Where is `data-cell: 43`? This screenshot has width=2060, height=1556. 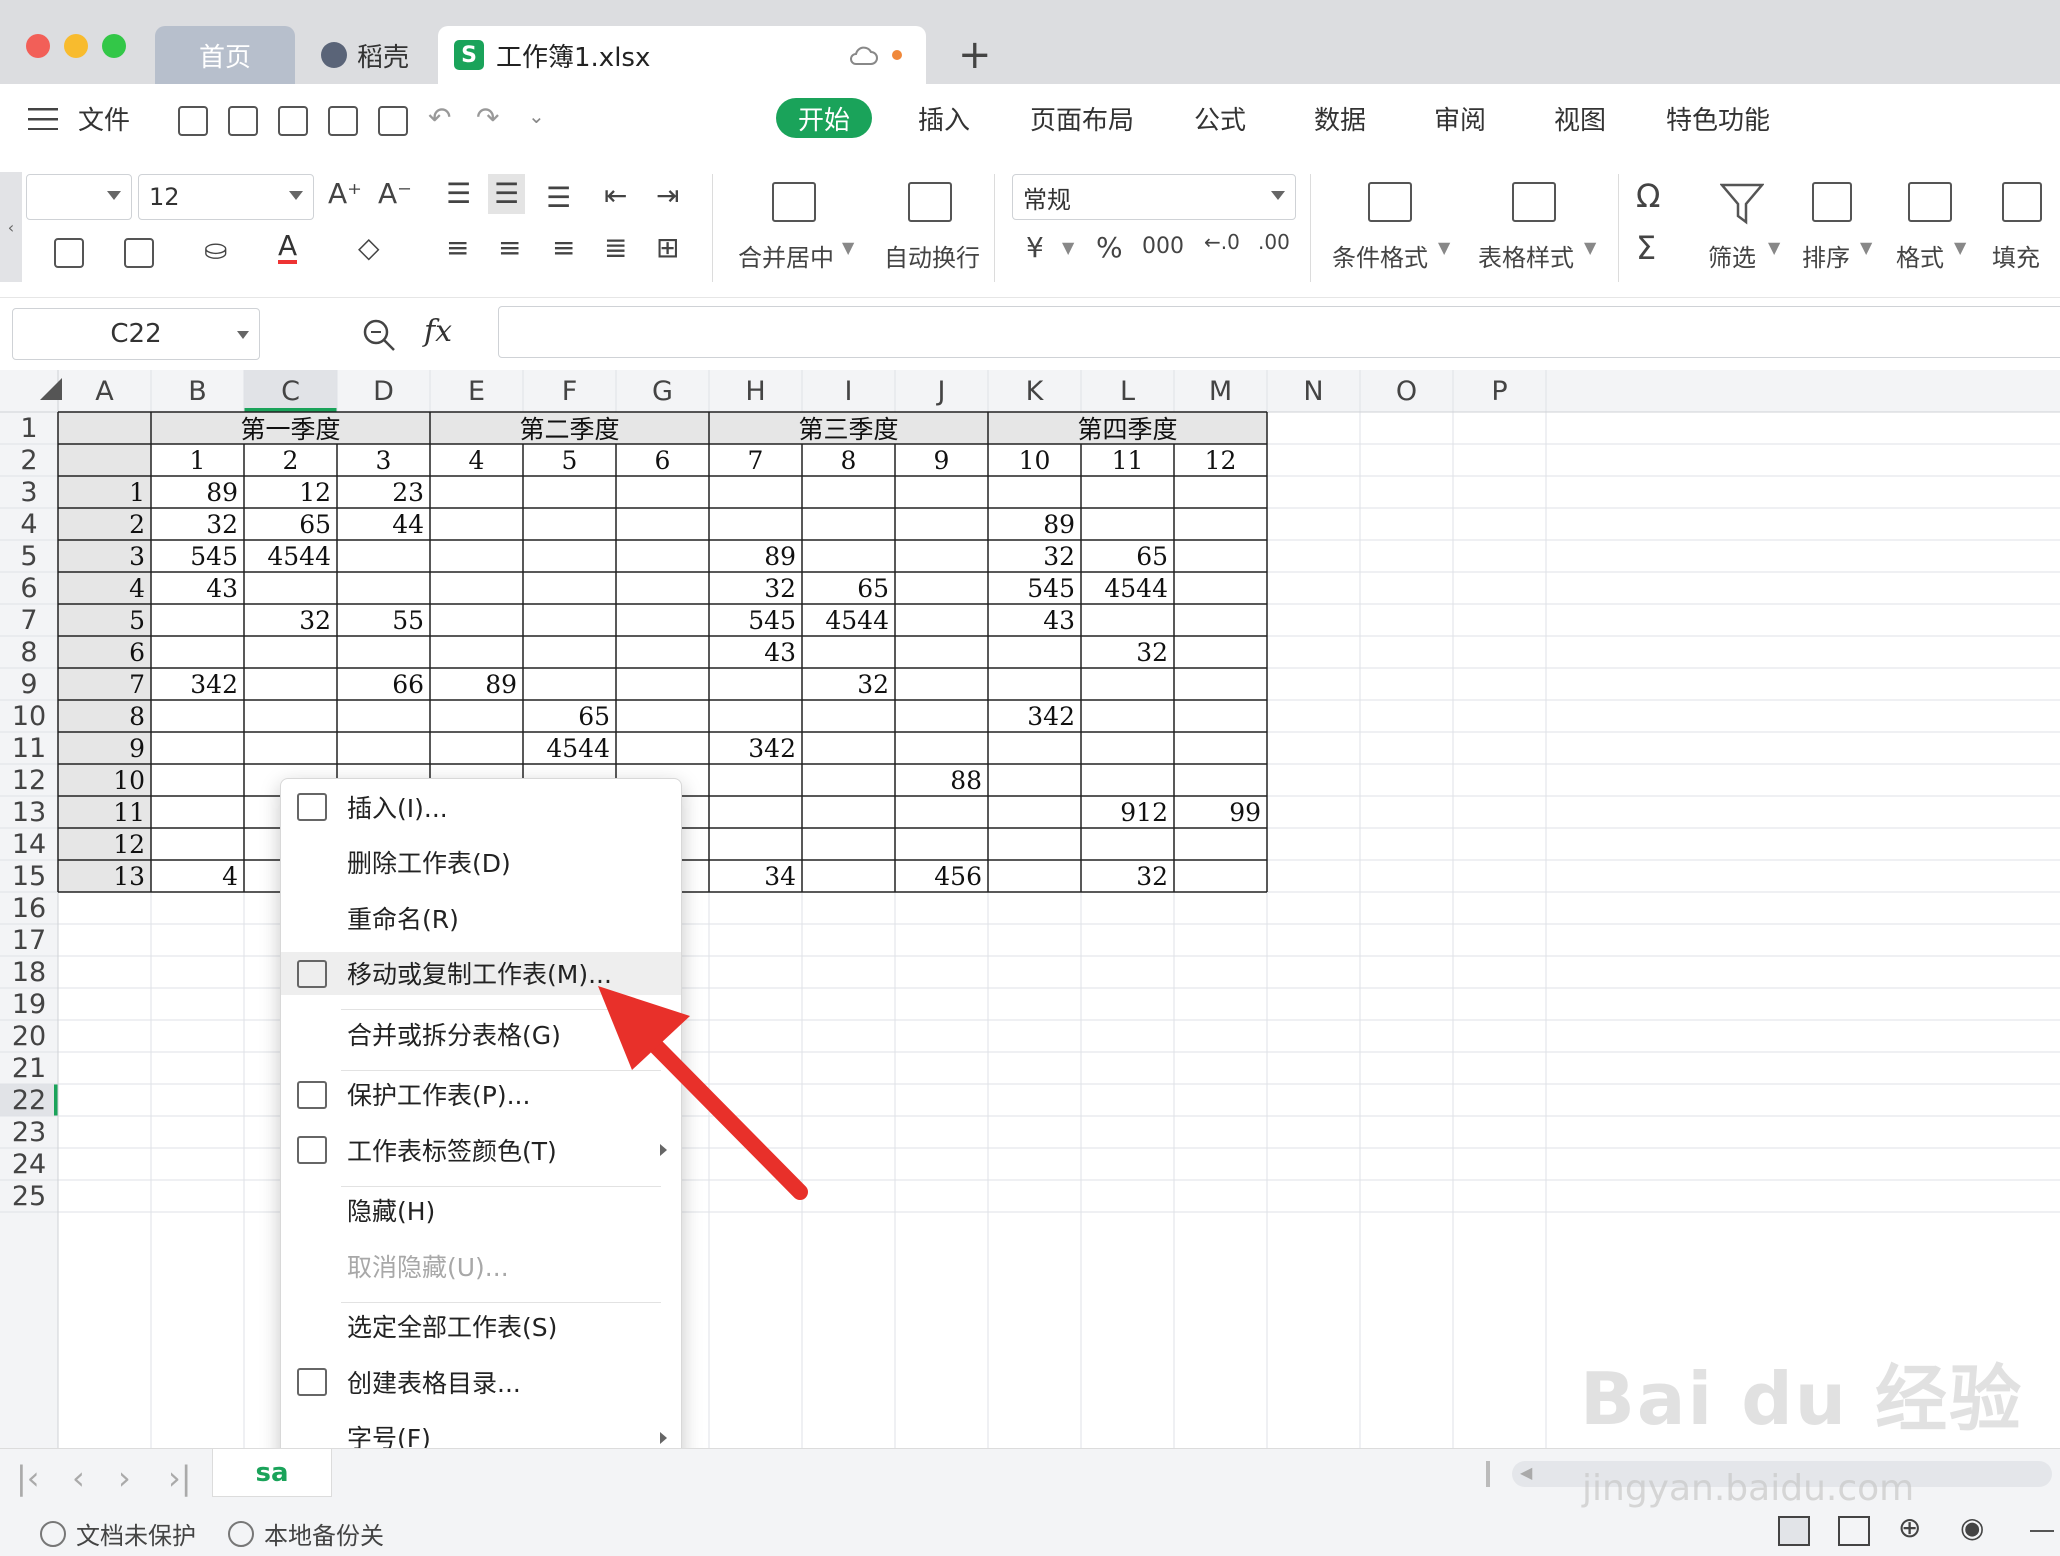
data-cell: 43 is located at coordinates (197, 588).